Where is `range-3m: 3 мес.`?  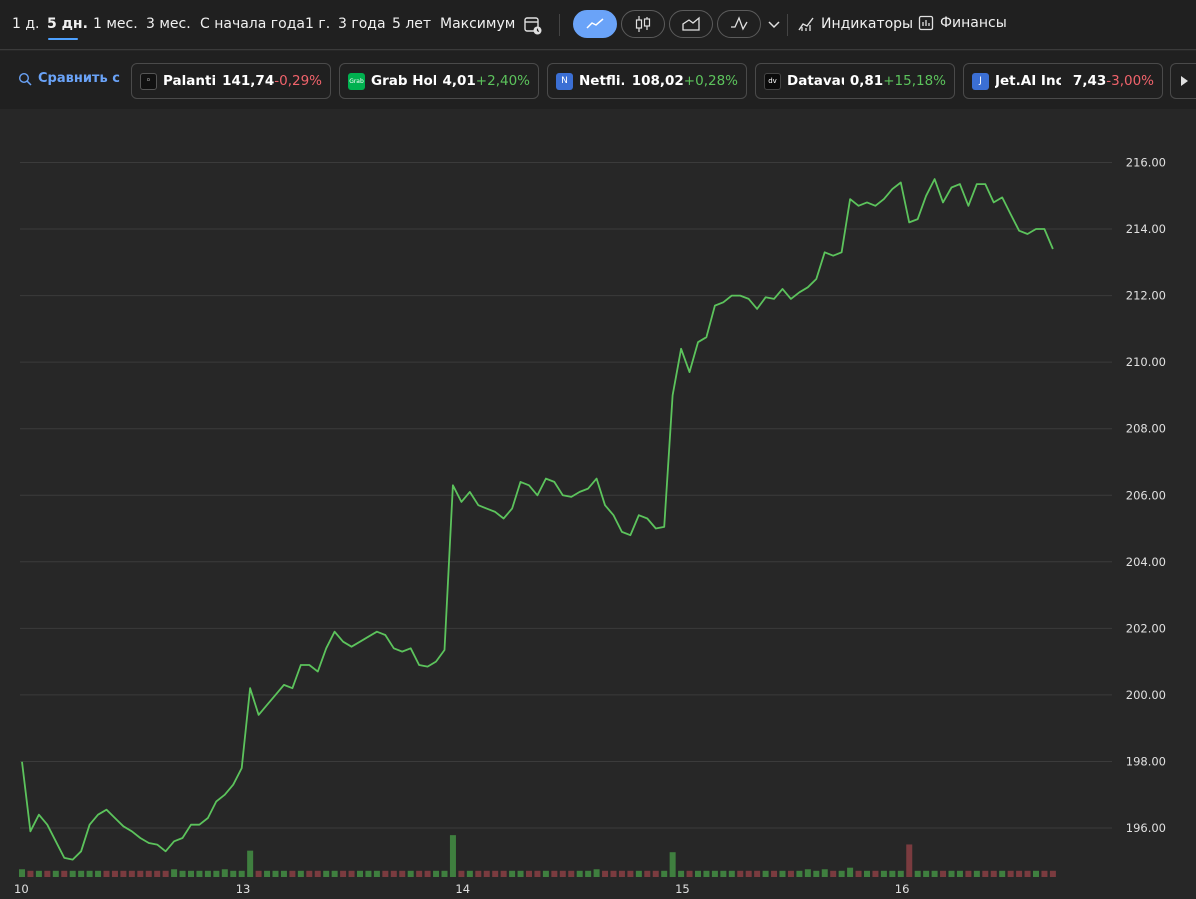
range-3m: 3 мес. is located at coordinates (168, 24).